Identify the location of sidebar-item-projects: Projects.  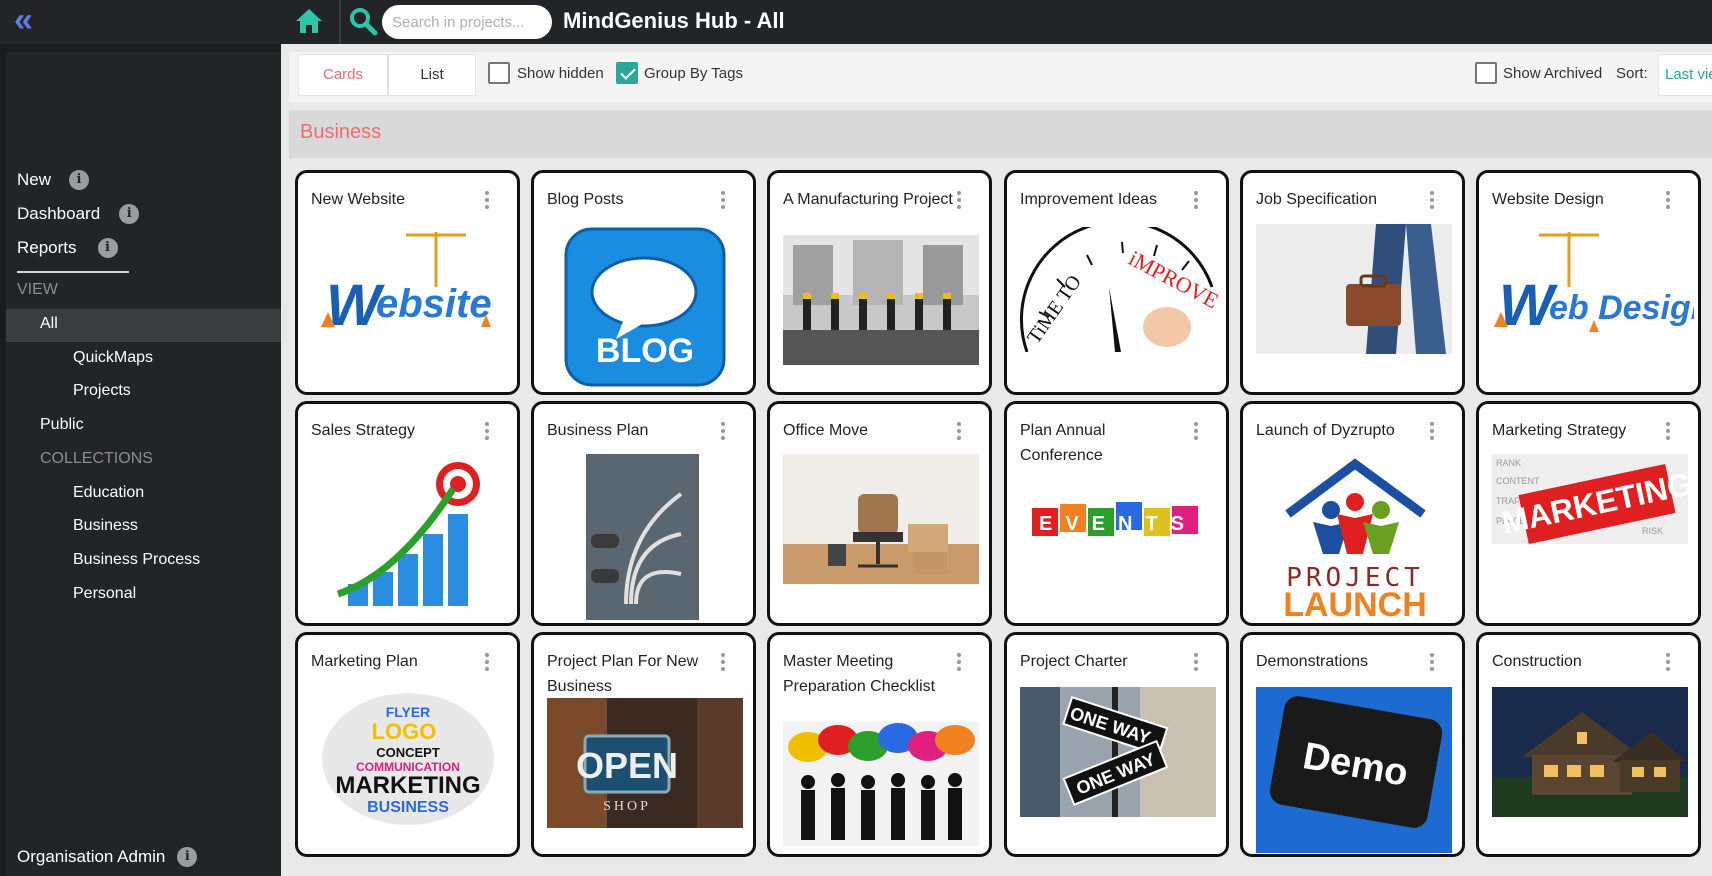
(102, 391).